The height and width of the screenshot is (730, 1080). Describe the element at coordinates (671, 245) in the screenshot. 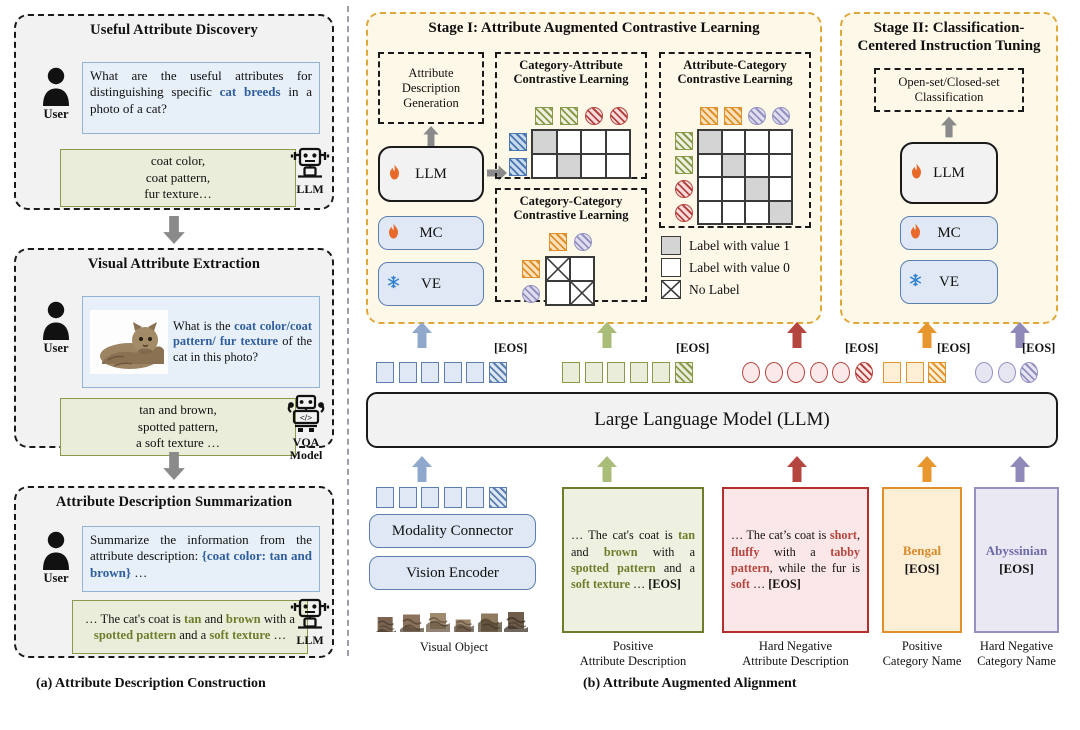

I see `legend-swatch-gray` at that location.